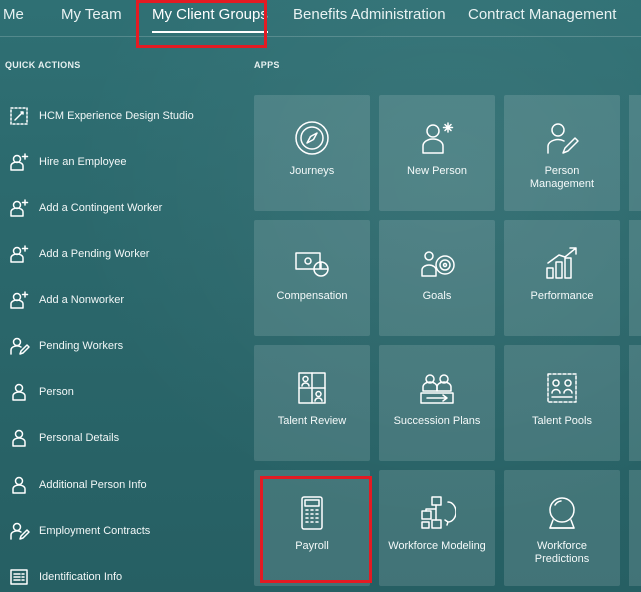  What do you see at coordinates (93, 485) in the screenshot?
I see `quick-action-label: Additional Person Info` at bounding box center [93, 485].